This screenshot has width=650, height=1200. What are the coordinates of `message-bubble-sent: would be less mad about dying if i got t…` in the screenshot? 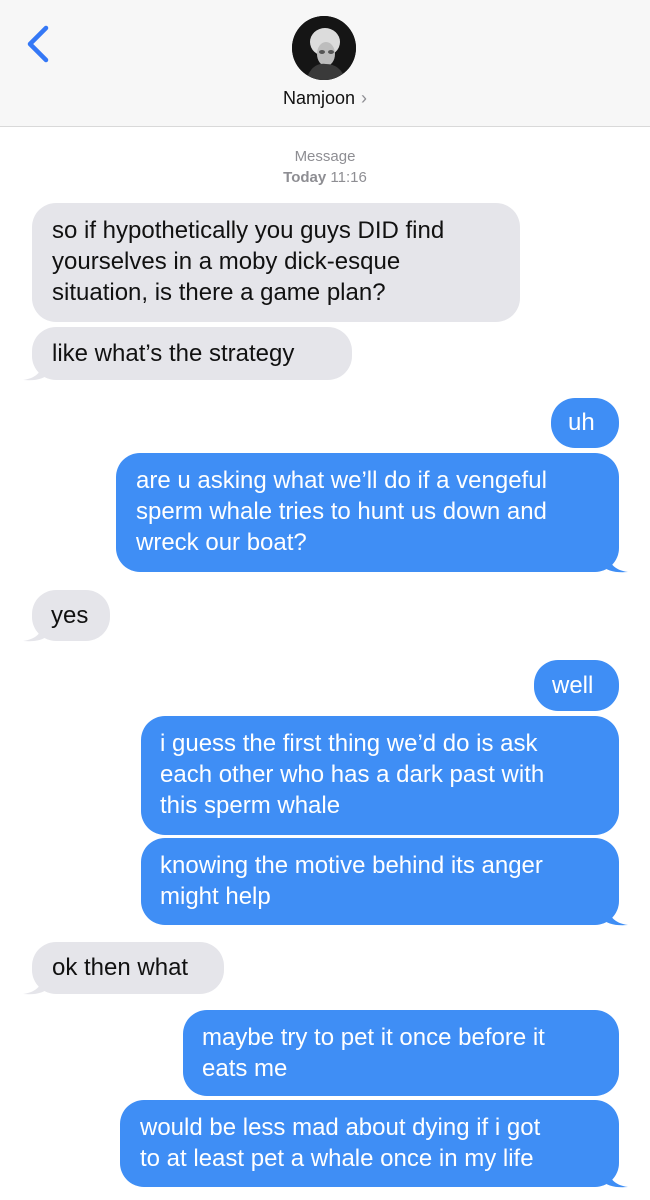 It's located at (374, 1144).